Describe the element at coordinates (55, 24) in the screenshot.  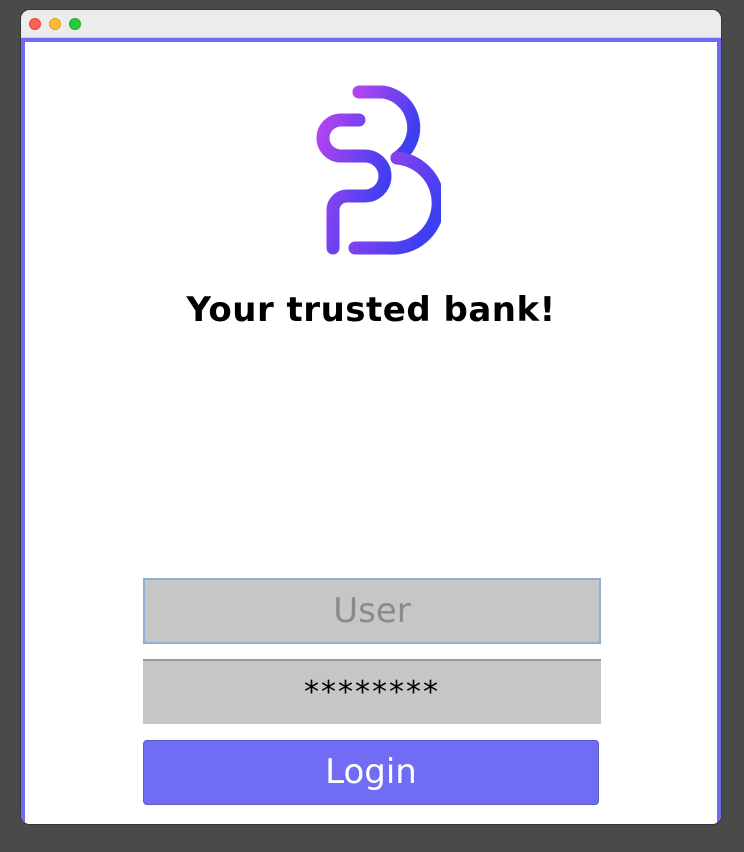
I see `minimize-window-button` at that location.